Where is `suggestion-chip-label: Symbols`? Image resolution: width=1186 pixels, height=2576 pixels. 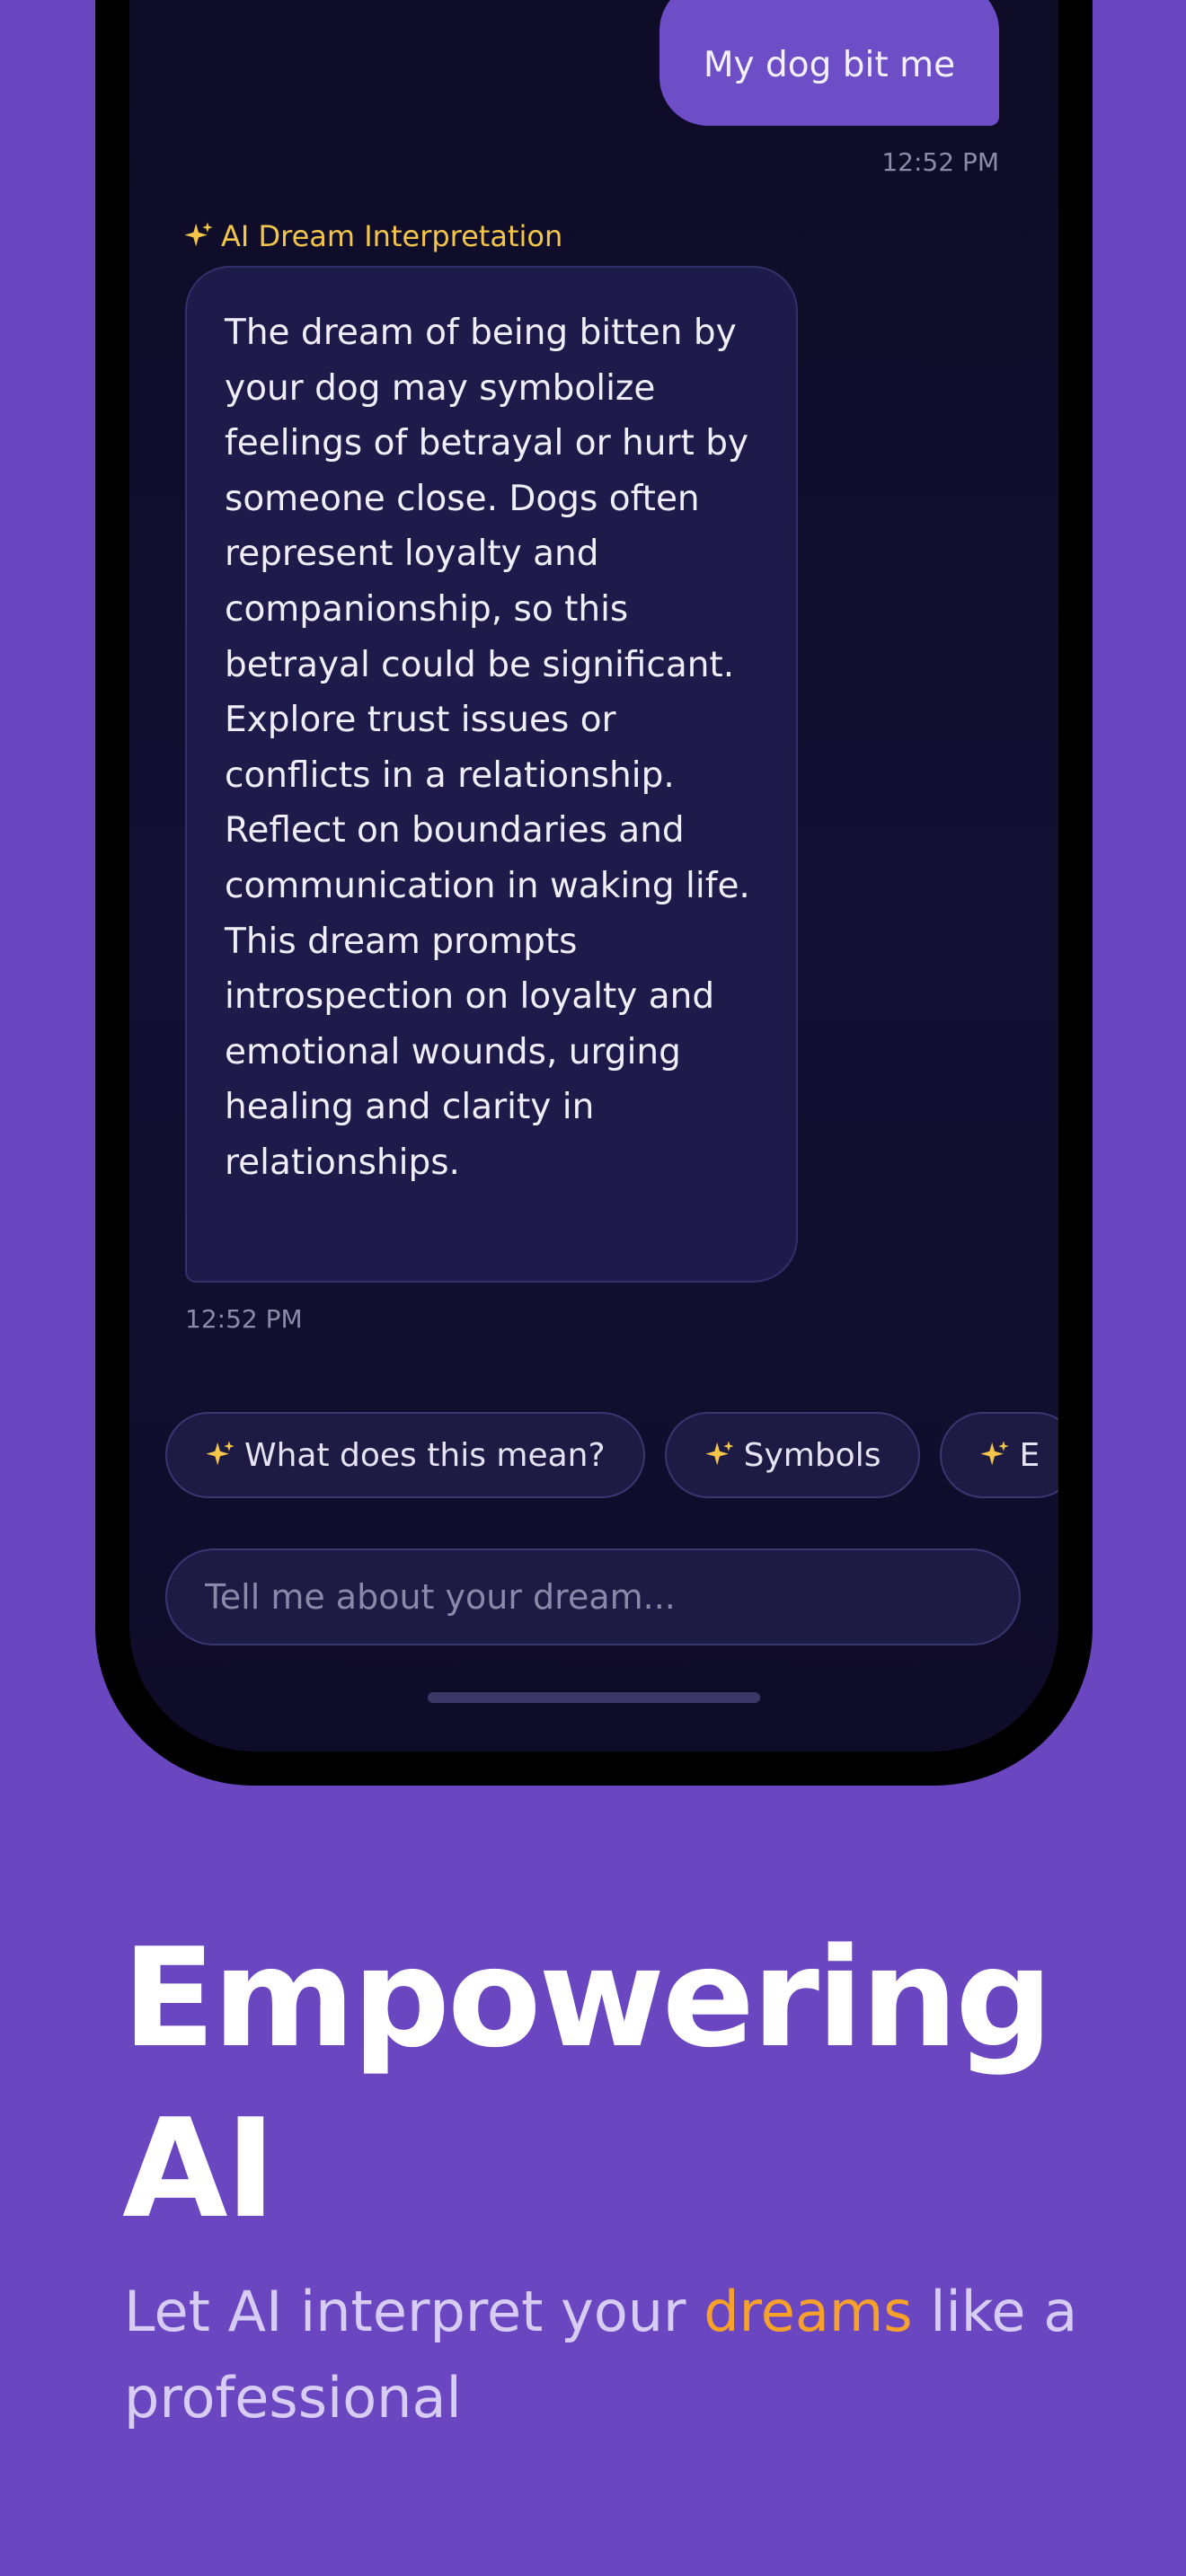
suggestion-chip-label: Symbols is located at coordinates (812, 1455).